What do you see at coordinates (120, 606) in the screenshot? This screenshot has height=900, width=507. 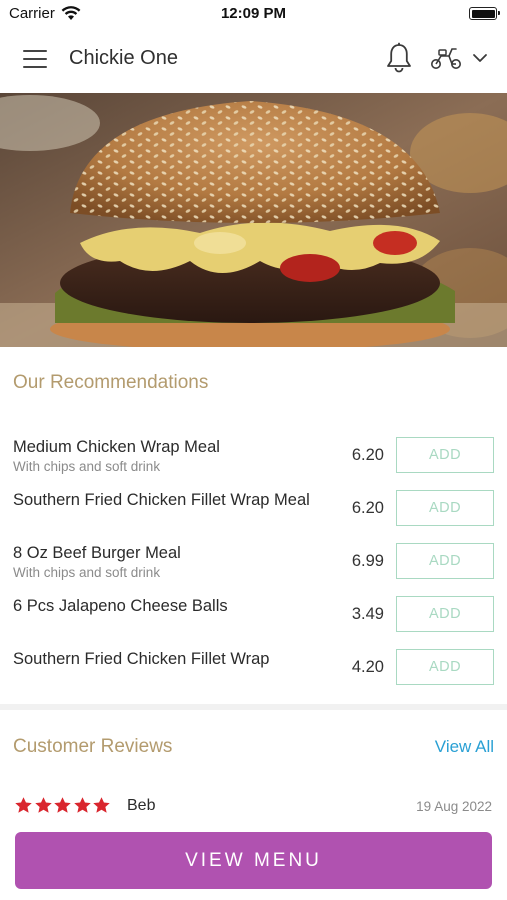 I see `item-name: 6 Pcs Jalapeno Cheese Balls` at bounding box center [120, 606].